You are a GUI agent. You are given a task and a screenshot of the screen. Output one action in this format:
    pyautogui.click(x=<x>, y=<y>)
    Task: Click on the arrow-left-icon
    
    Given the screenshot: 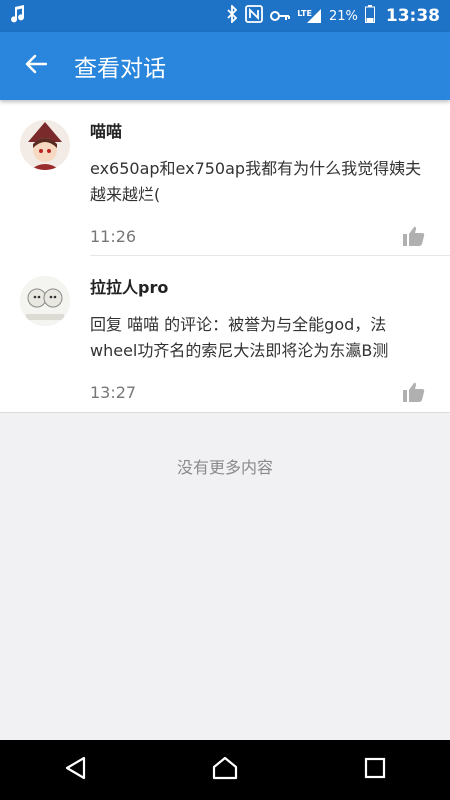 What is the action you would take?
    pyautogui.click(x=36, y=66)
    